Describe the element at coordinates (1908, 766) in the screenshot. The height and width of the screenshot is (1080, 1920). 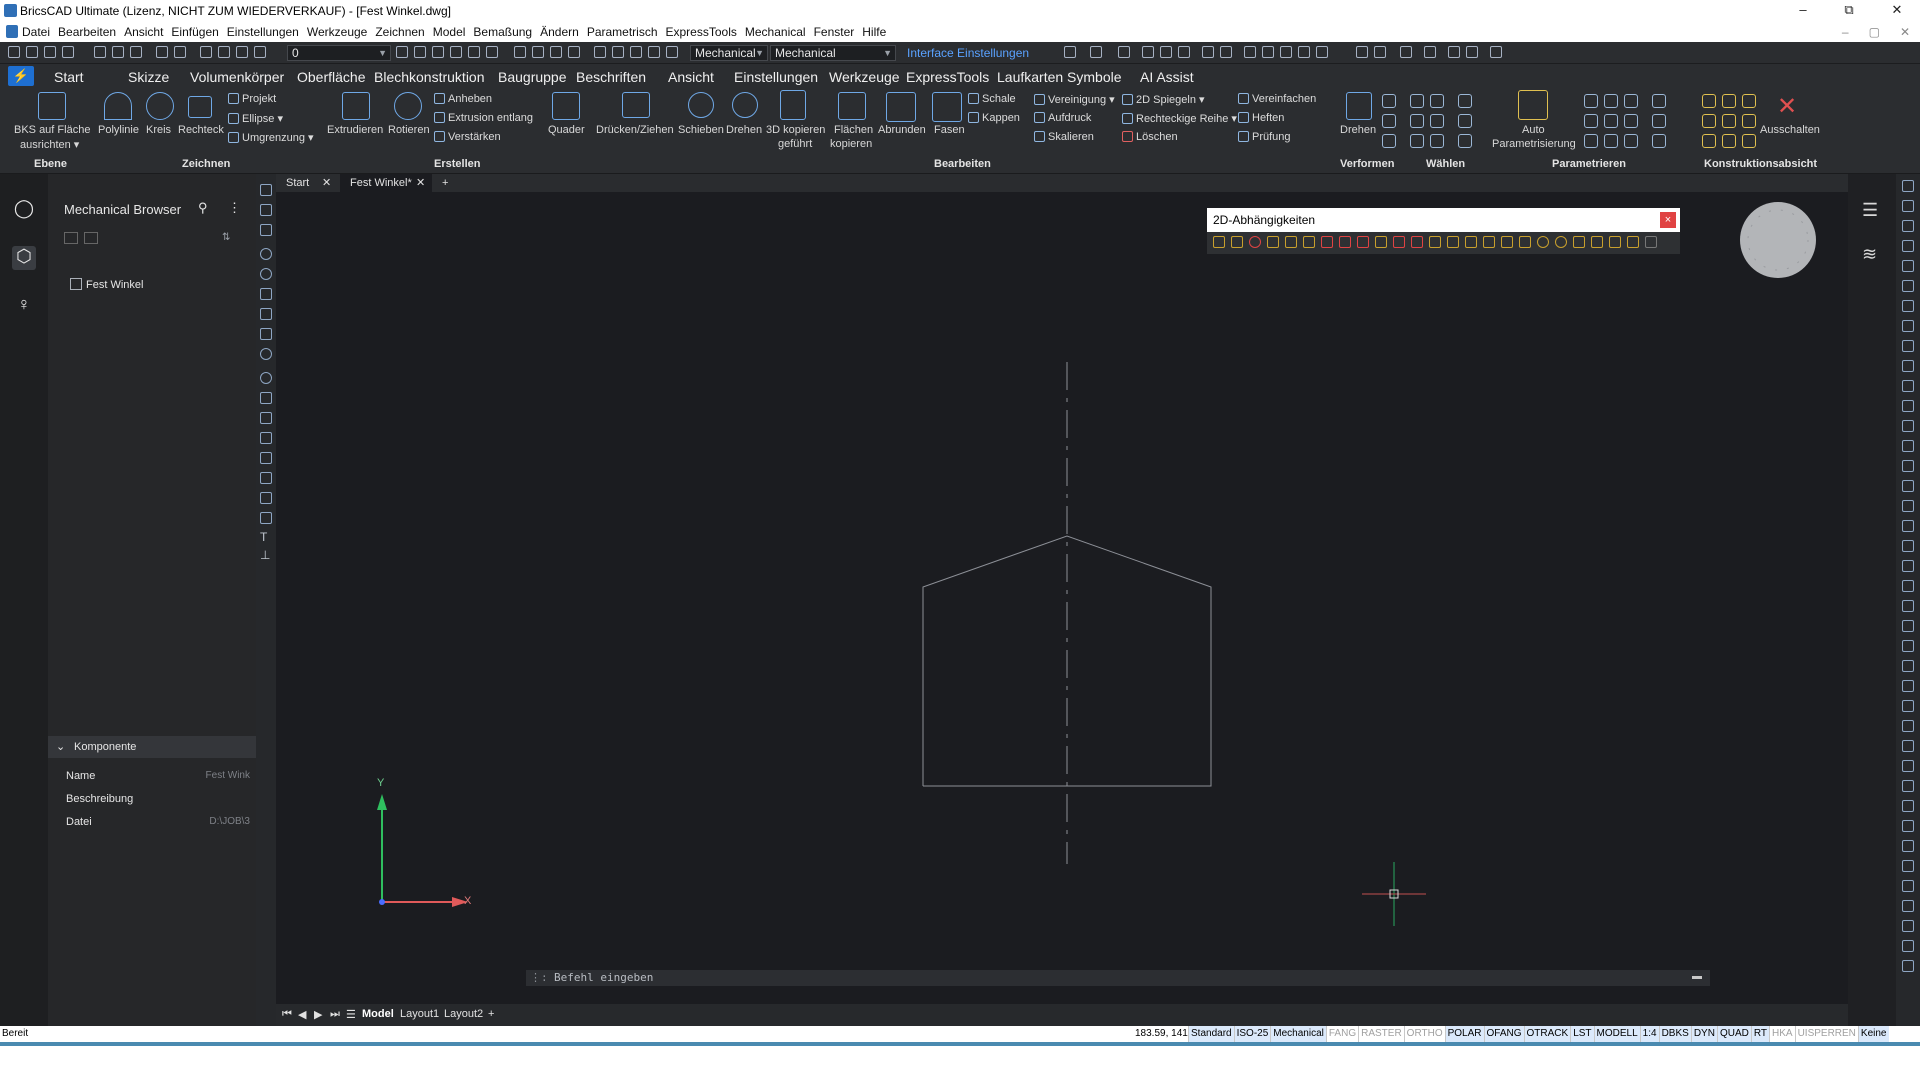
I see `tool-ad-icon` at that location.